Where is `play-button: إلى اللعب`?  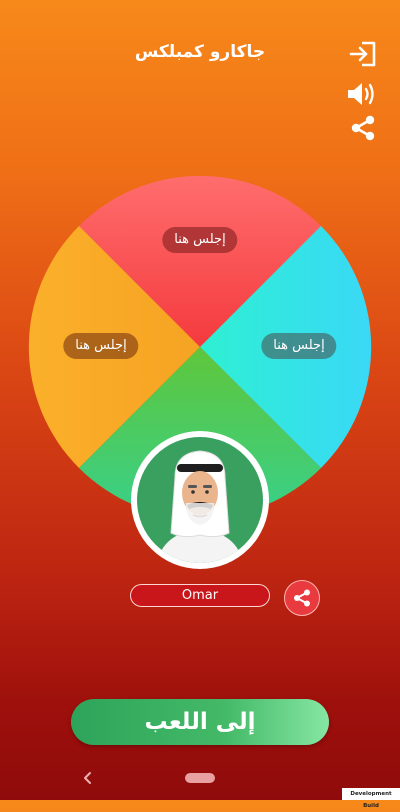
play-button: إلى اللعب is located at coordinates (200, 722).